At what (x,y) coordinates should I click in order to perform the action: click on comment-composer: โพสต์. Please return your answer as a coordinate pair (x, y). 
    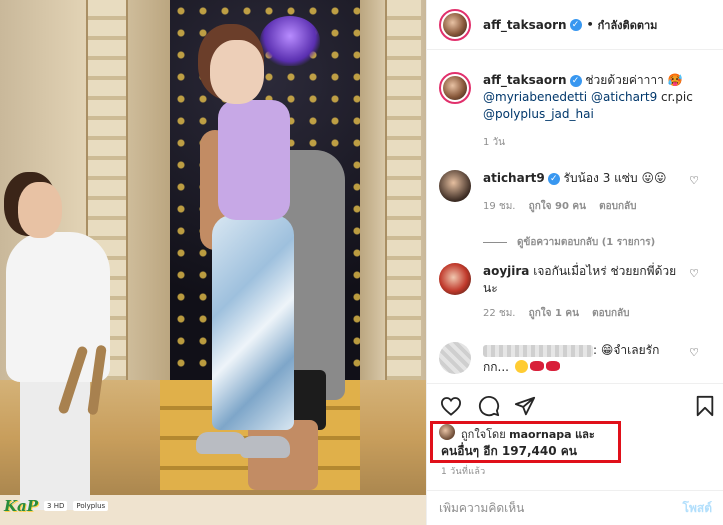
    Looking at the image, I should click on (575, 507).